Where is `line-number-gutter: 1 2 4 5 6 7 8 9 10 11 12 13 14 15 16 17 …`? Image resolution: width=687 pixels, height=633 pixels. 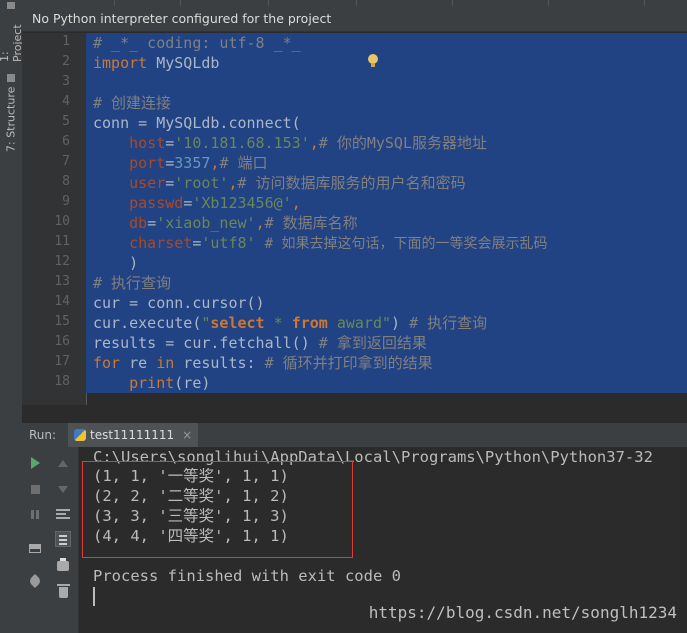
line-number-gutter: 1 2 4 5 6 7 8 9 10 11 12 13 14 15 16 17 … is located at coordinates (54, 219).